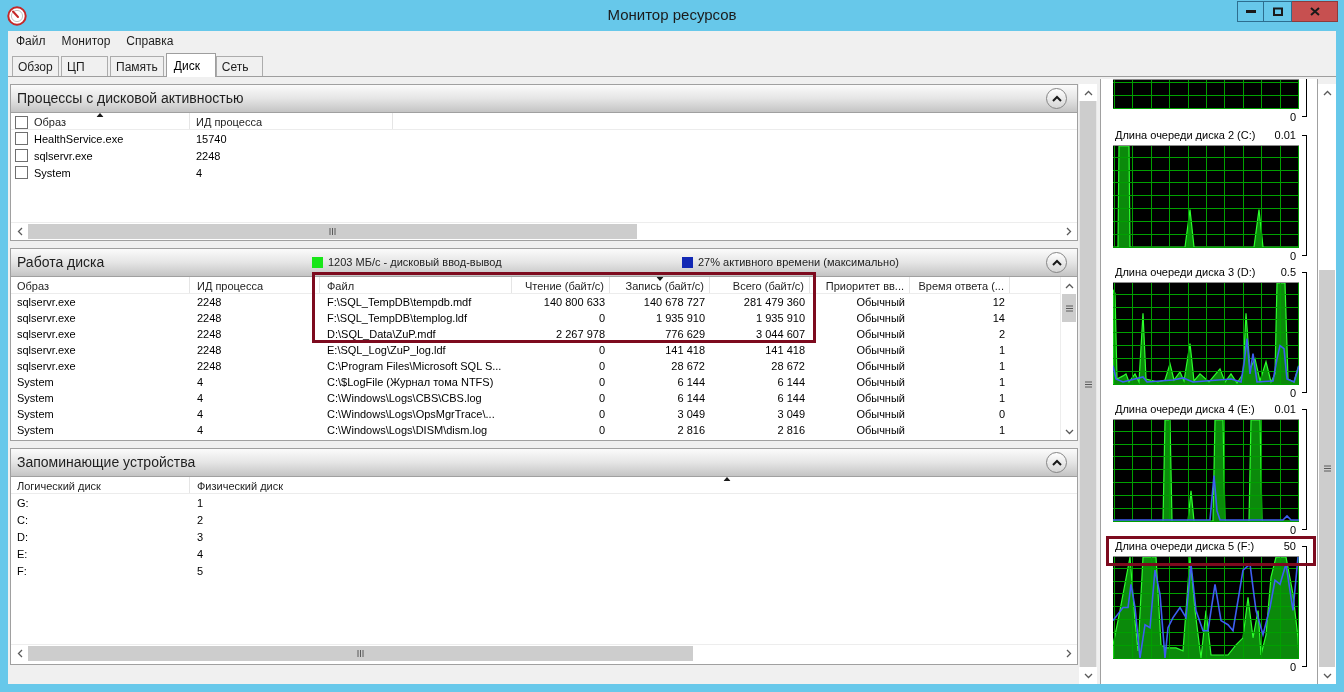 This screenshot has height=692, width=1344. I want to click on tab: Память, so click(137, 66).